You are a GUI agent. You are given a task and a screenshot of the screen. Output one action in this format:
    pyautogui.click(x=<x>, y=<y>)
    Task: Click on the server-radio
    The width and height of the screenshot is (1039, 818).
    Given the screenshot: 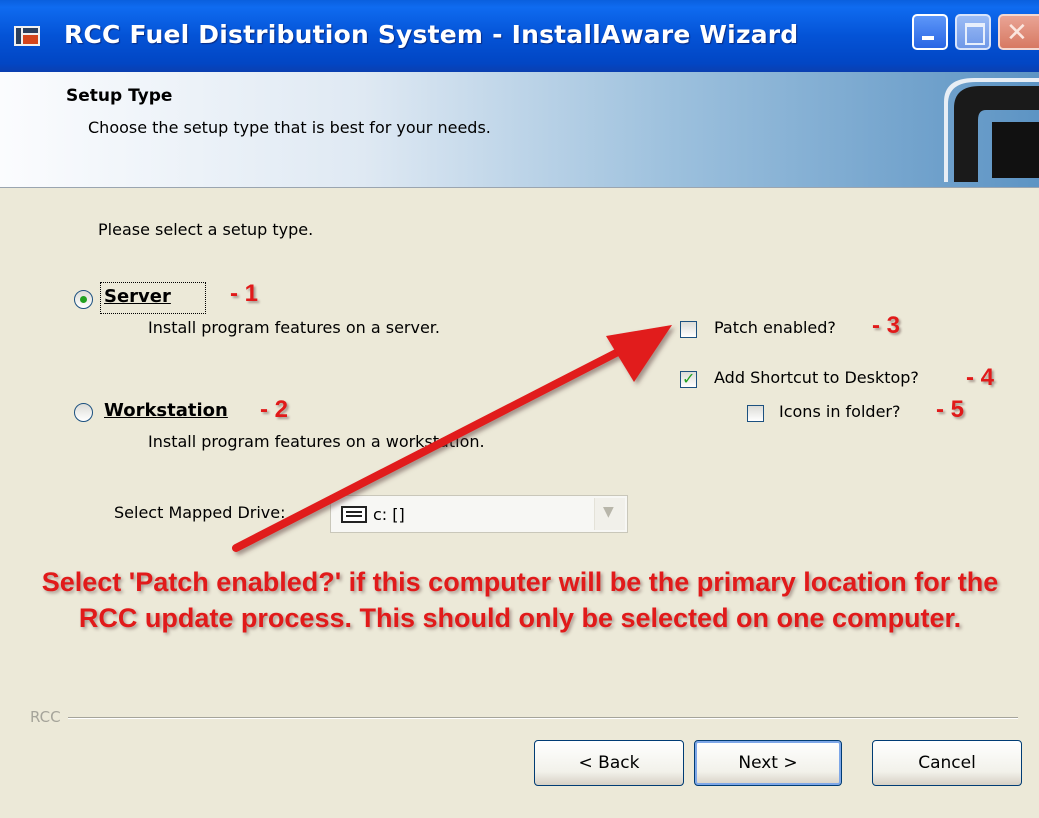 What is the action you would take?
    pyautogui.click(x=83, y=299)
    